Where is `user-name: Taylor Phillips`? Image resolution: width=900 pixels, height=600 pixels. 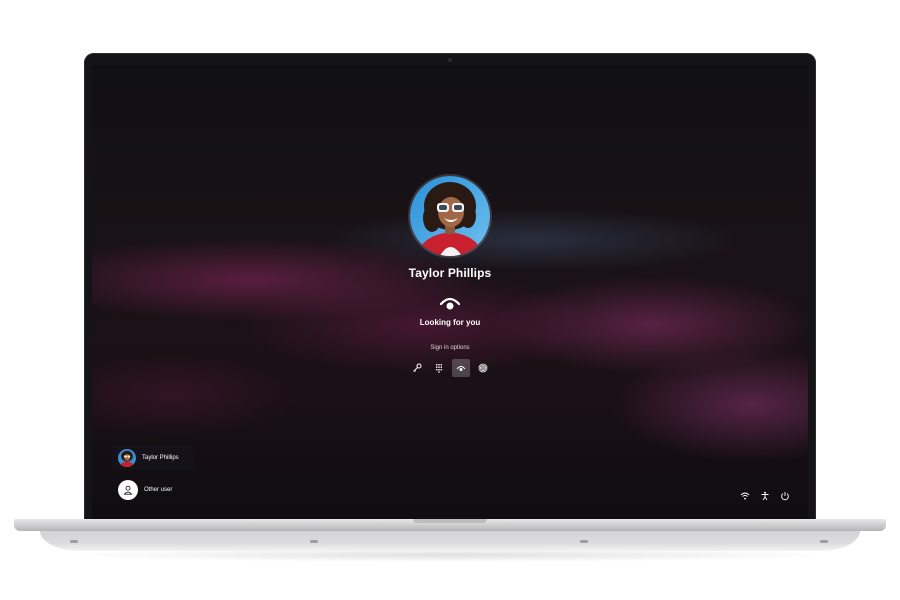
user-name: Taylor Phillips is located at coordinates (450, 273).